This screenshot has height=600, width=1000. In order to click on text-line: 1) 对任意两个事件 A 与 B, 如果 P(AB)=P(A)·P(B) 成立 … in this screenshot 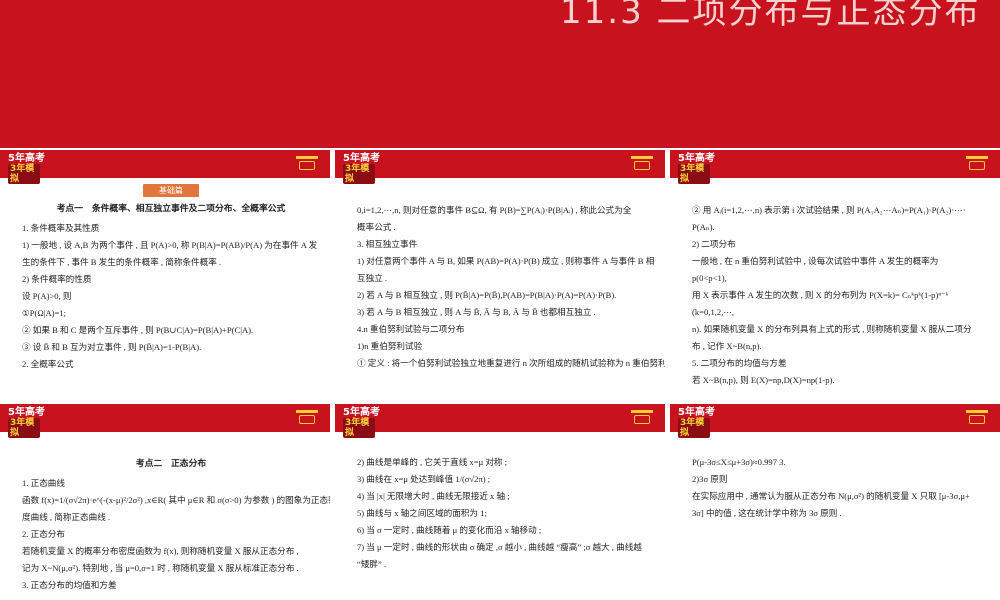, I will do `click(506, 261)`.